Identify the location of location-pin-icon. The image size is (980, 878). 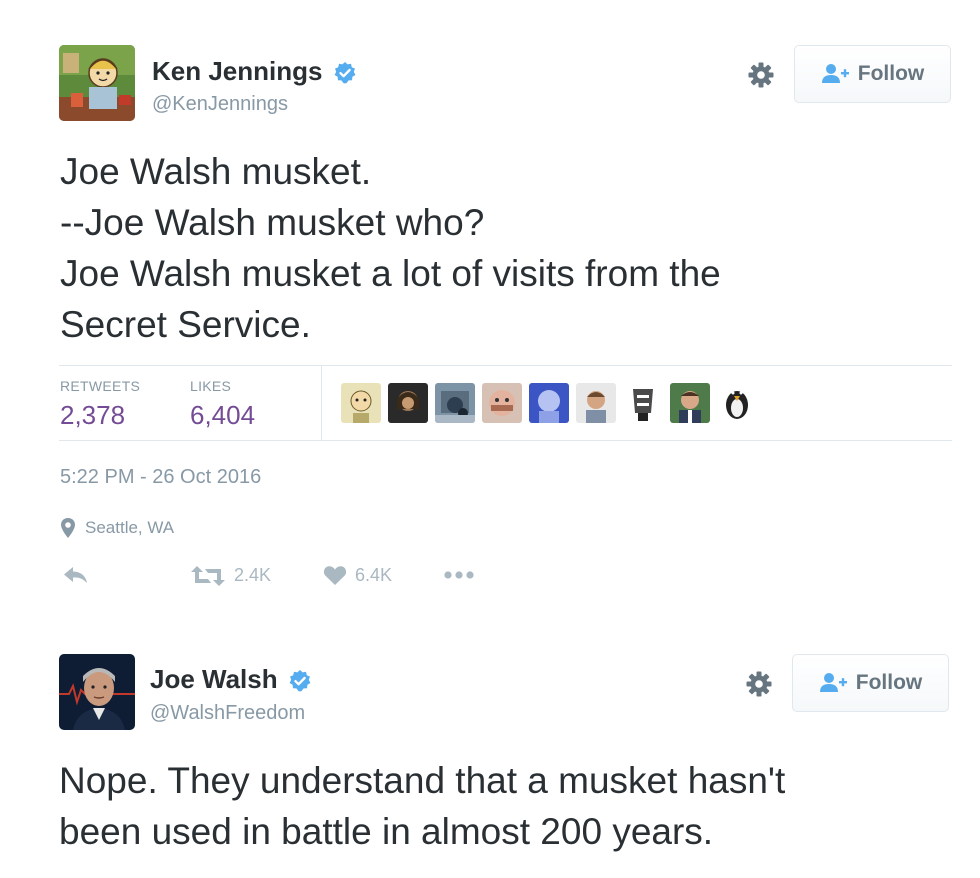
(68, 528).